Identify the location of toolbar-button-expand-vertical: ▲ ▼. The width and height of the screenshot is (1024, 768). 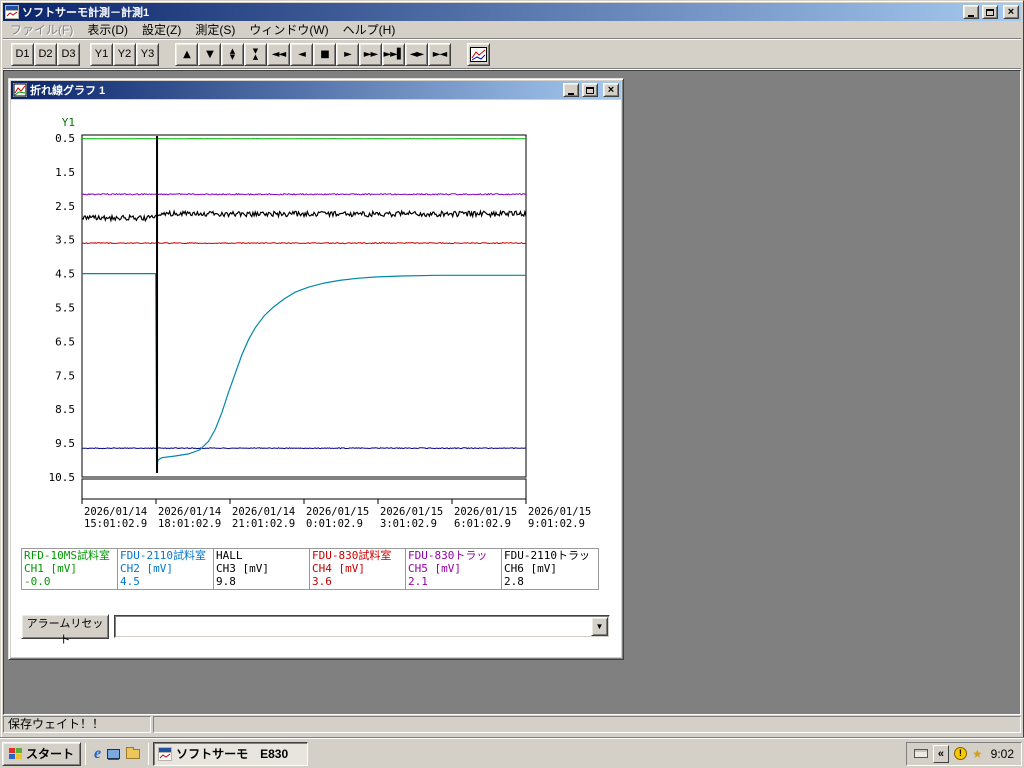
(232, 54).